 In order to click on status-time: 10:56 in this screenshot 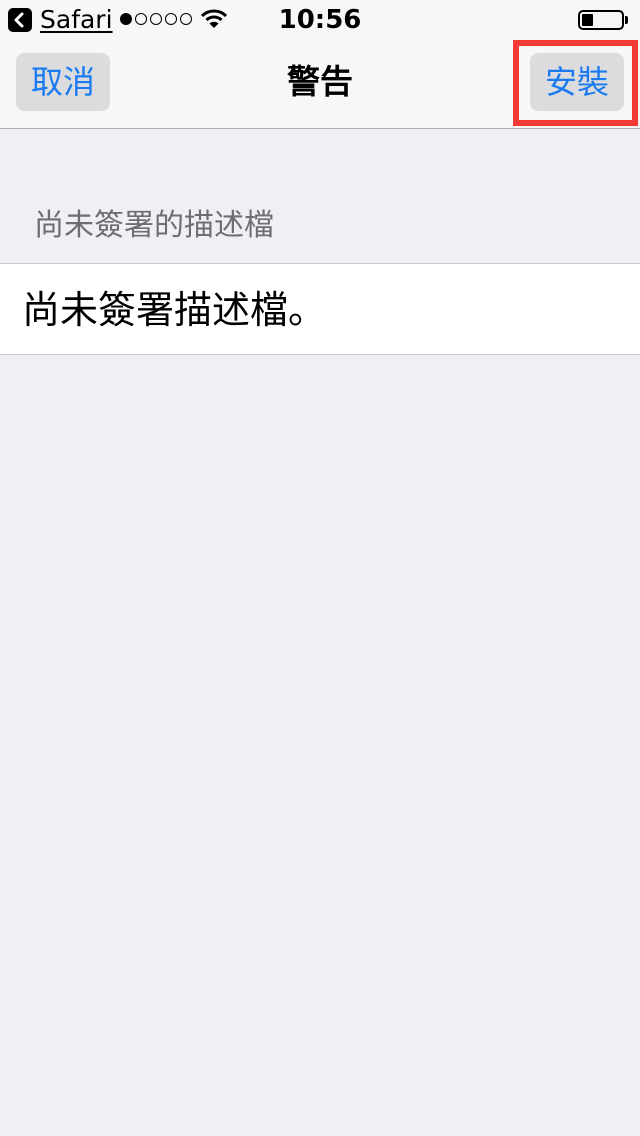, I will do `click(320, 20)`.